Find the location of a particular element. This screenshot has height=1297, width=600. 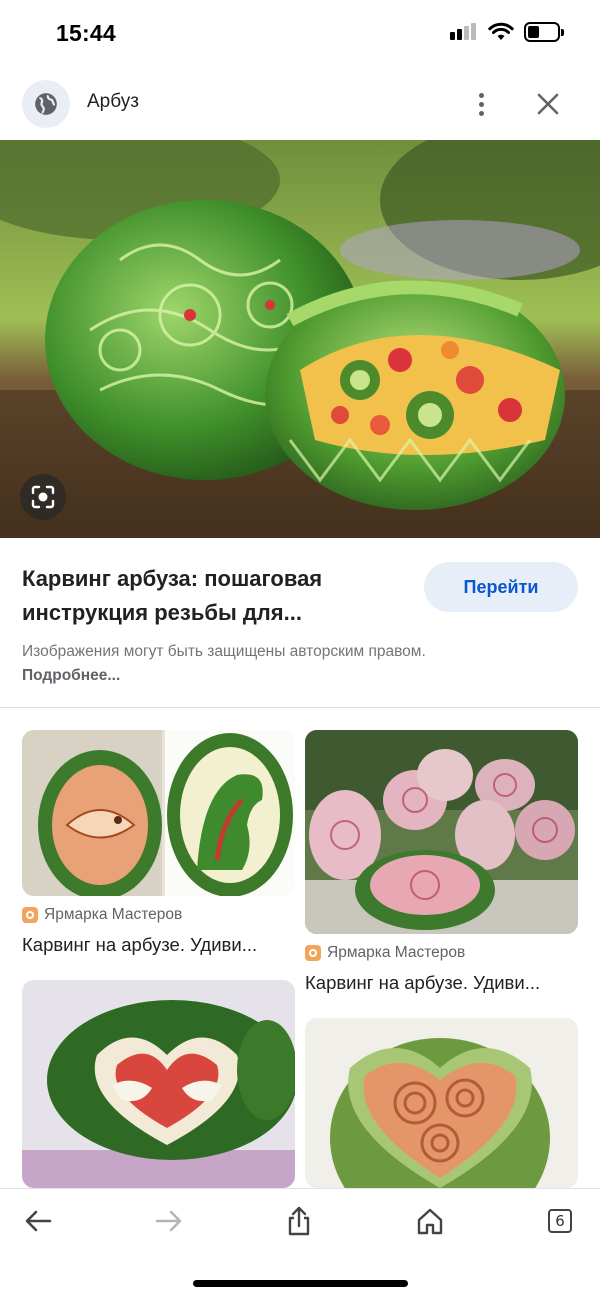

status-icons is located at coordinates (507, 32).